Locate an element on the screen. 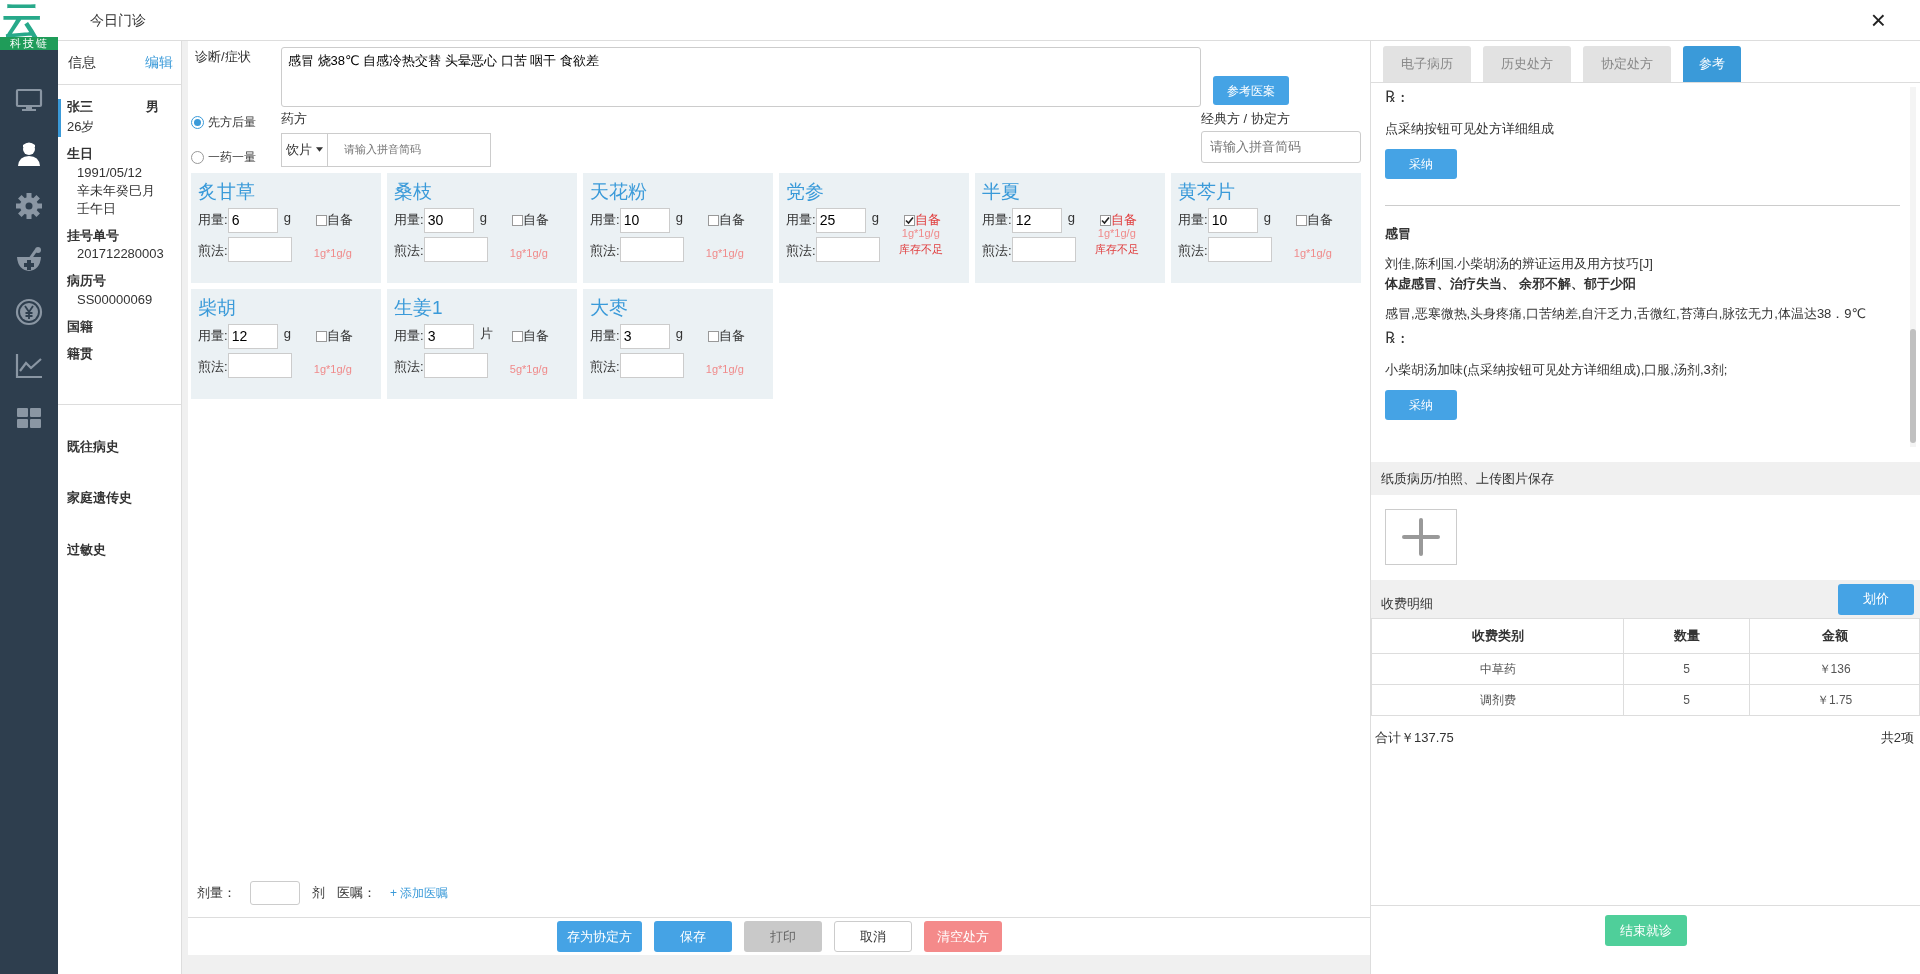  table-cell: 中草药 is located at coordinates (1497, 669).